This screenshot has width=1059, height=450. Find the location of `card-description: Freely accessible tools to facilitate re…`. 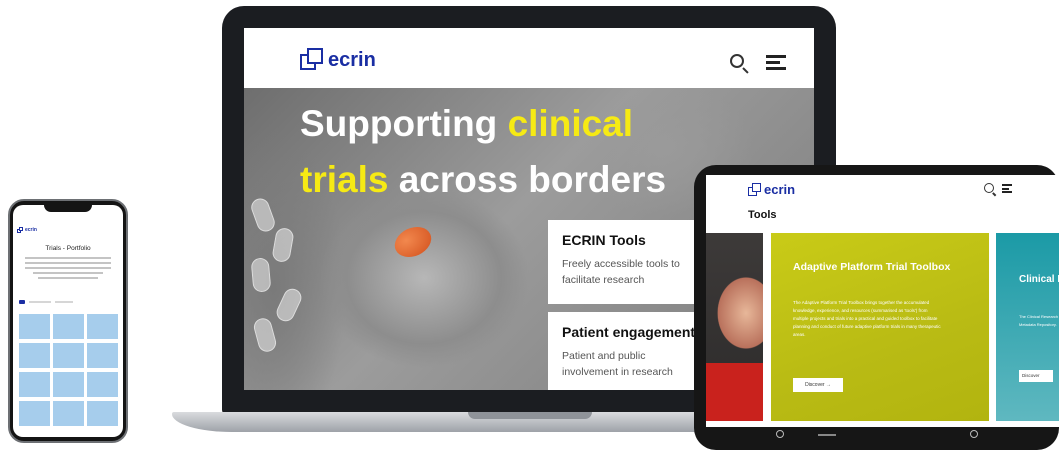

card-description: Freely accessible tools to facilitate re… is located at coordinates (621, 272).